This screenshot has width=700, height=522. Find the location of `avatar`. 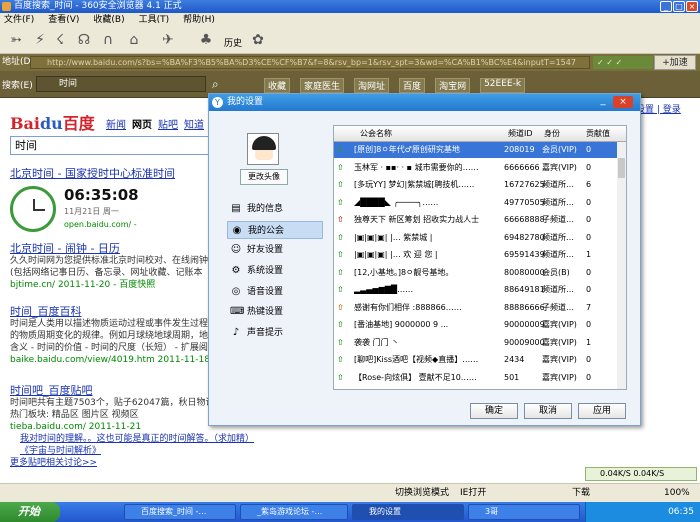

avatar is located at coordinates (263, 149).